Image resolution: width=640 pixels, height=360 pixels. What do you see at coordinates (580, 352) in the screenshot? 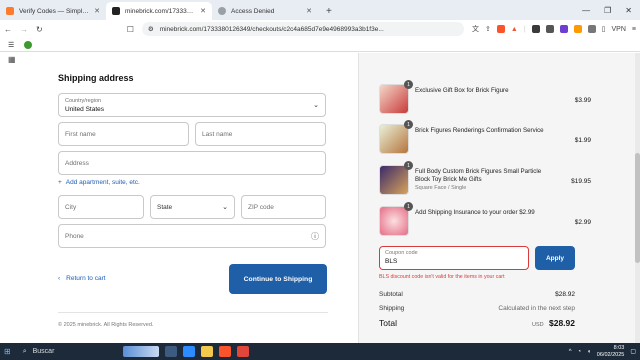
I see `network-icon: ◔` at bounding box center [580, 352].